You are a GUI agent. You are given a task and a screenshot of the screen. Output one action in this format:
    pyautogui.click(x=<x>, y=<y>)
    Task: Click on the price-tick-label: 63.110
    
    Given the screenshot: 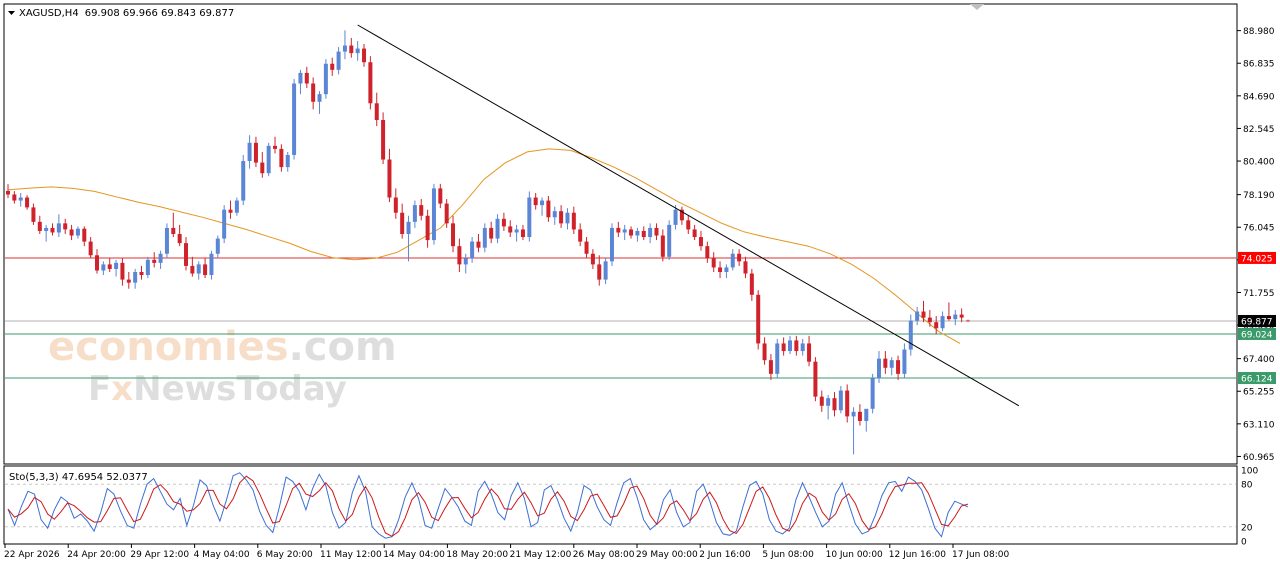 What is the action you would take?
    pyautogui.click(x=1259, y=425)
    